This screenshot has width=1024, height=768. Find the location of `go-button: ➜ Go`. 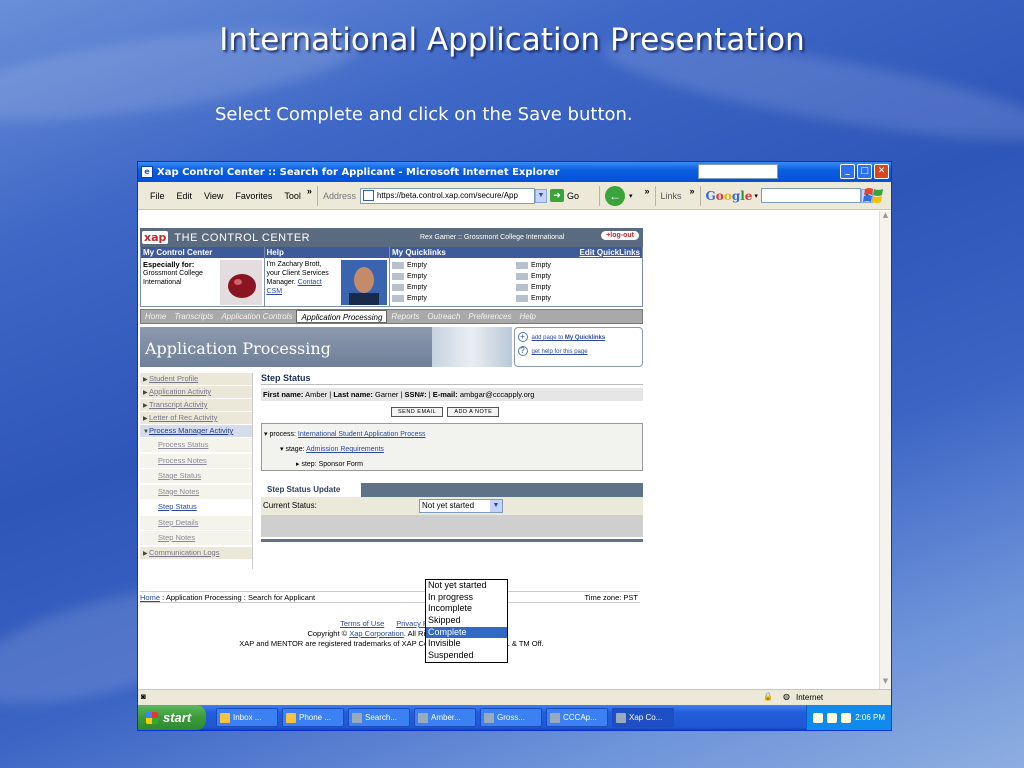

go-button: ➜ Go is located at coordinates (564, 195).